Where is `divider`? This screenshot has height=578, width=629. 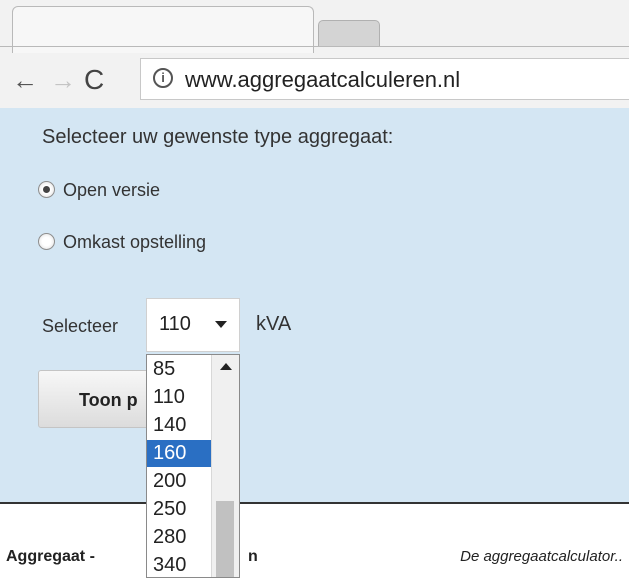
divider is located at coordinates (314, 503).